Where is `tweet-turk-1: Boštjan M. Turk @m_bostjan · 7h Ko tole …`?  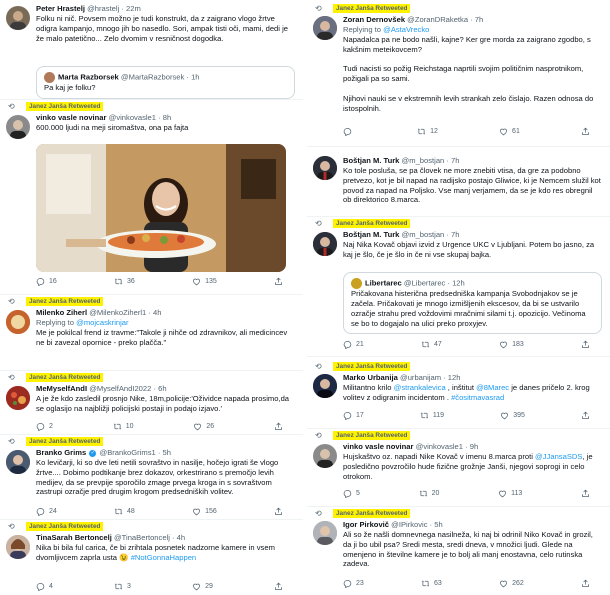 tweet-turk-1: Boštjan M. Turk @m_bostjan · 7h Ko tole … is located at coordinates (458, 181).